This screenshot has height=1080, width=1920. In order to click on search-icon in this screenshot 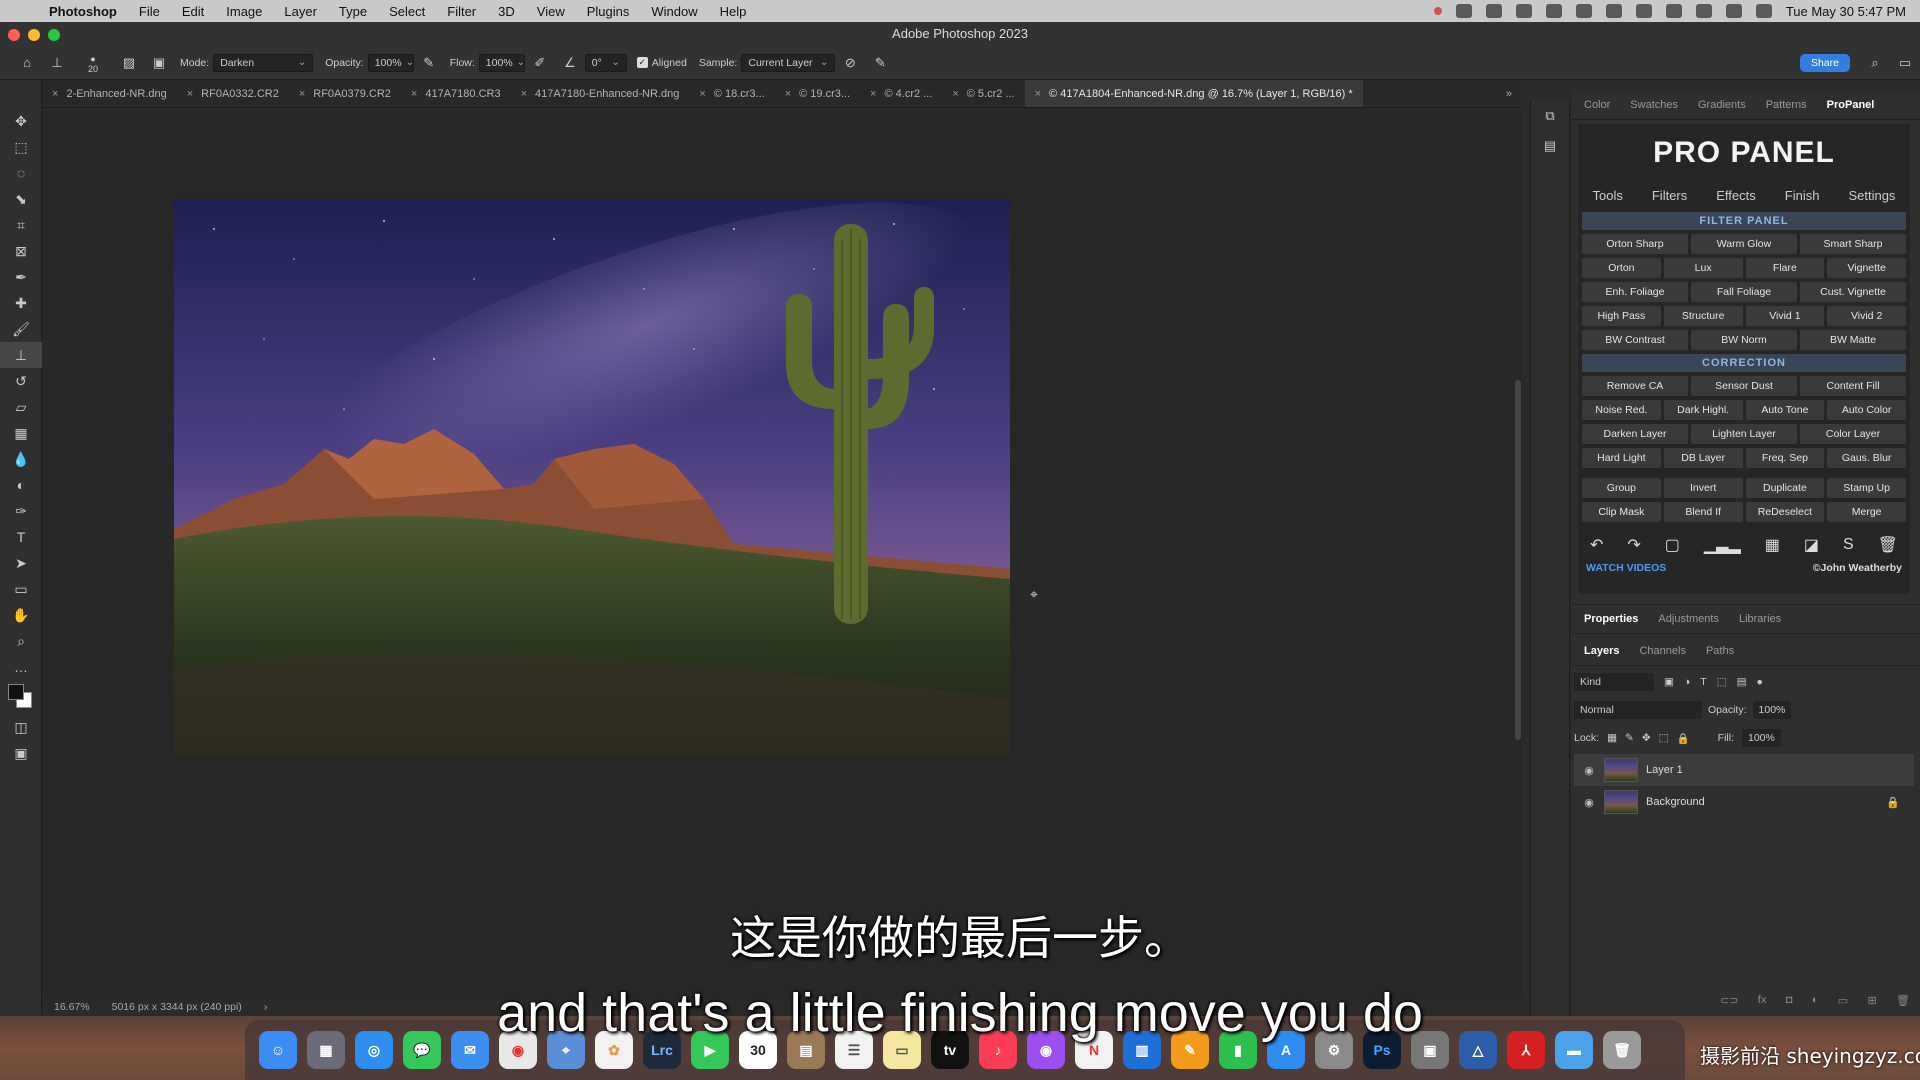, I will do `click(1733, 11)`.